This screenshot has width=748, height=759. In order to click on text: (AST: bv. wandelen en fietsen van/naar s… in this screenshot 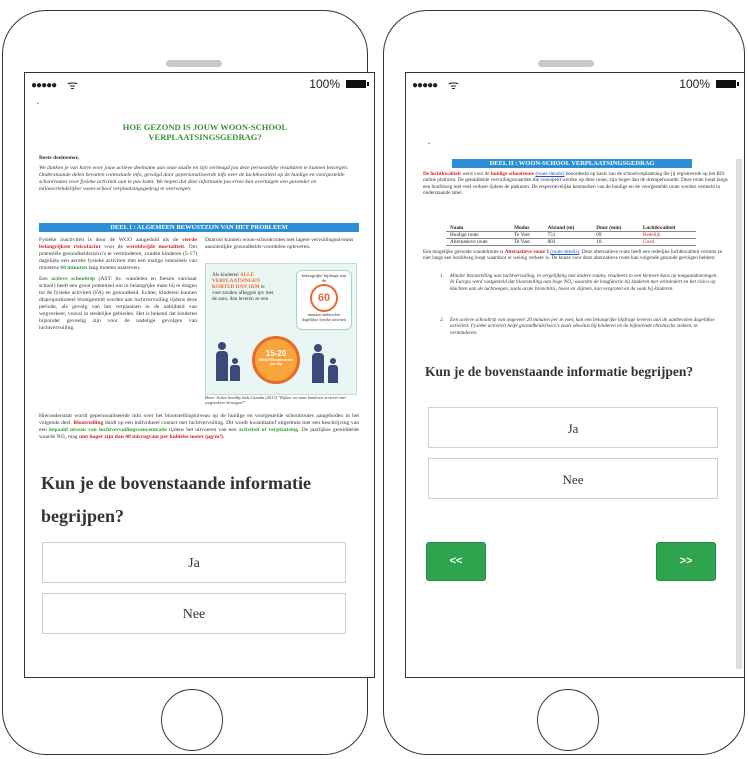, I will do `click(118, 303)`.